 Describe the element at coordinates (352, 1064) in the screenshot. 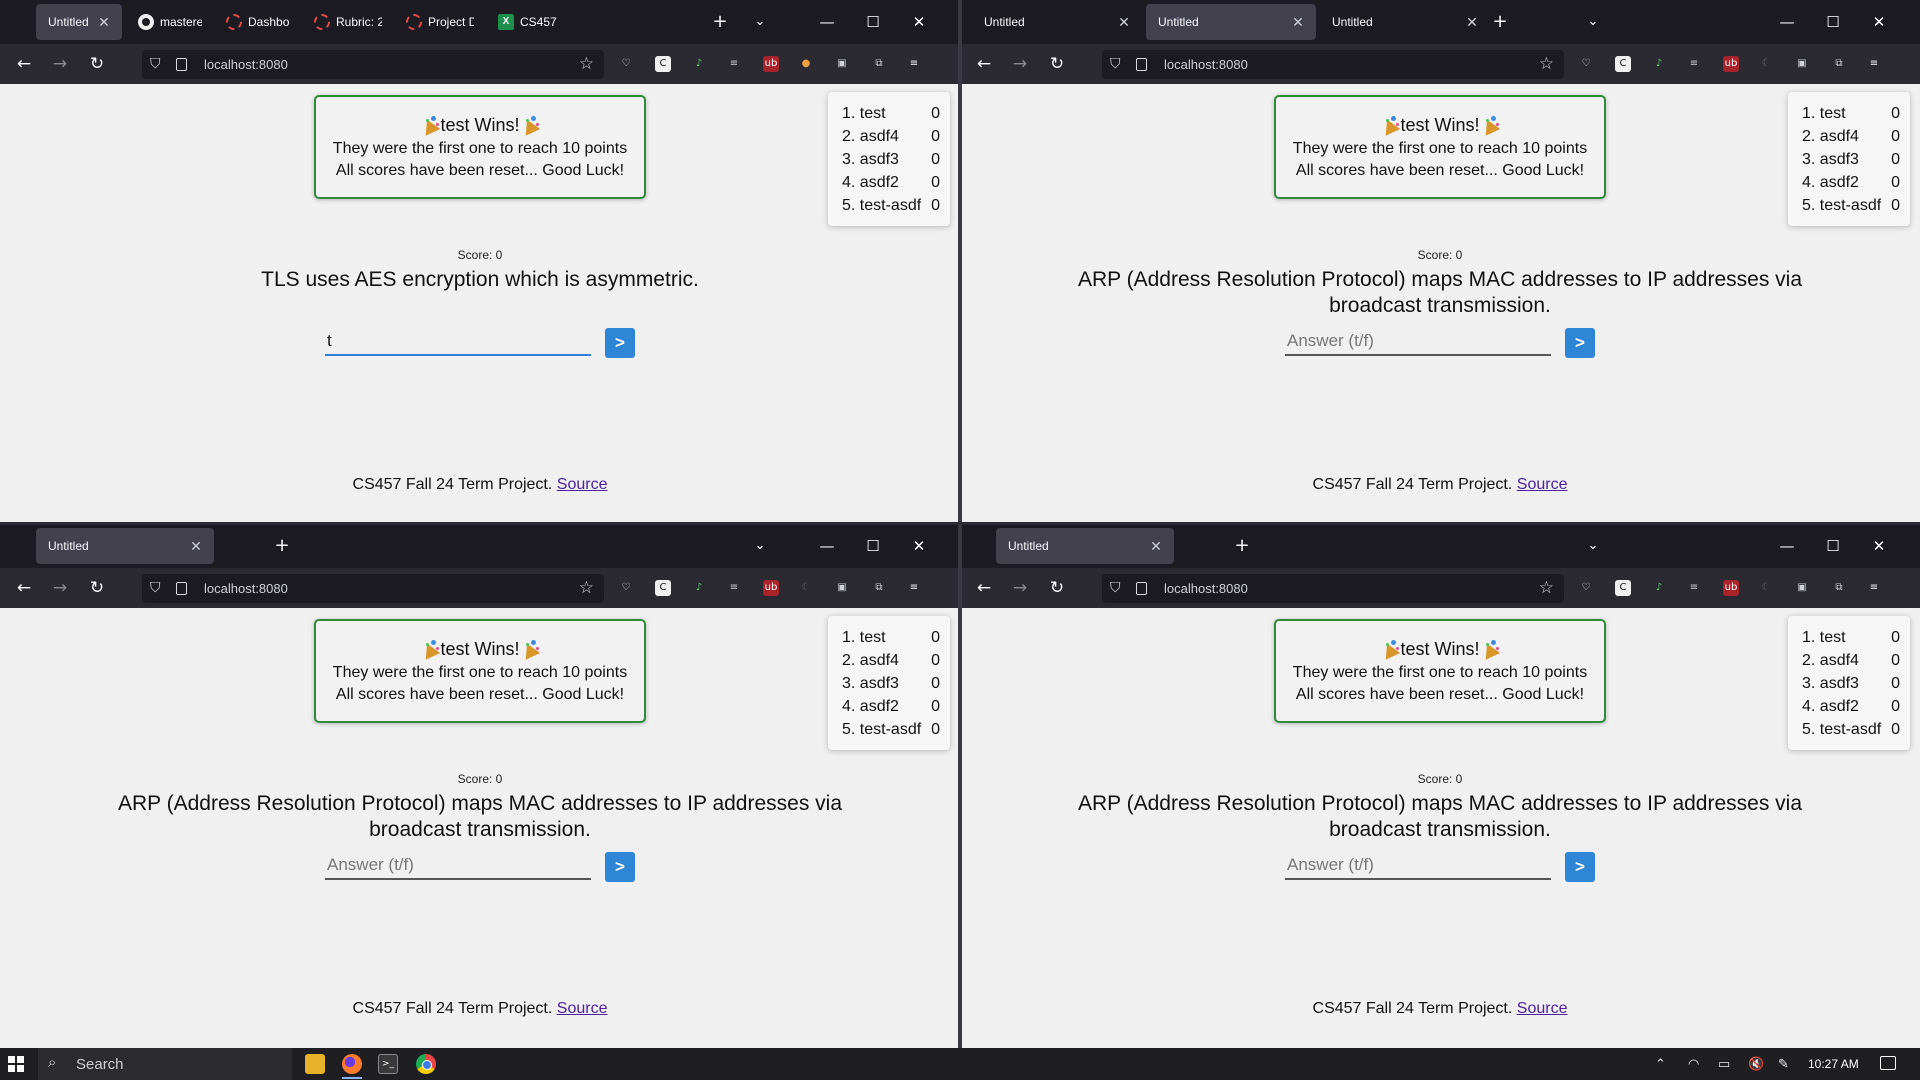

I see `firefox-icon` at that location.